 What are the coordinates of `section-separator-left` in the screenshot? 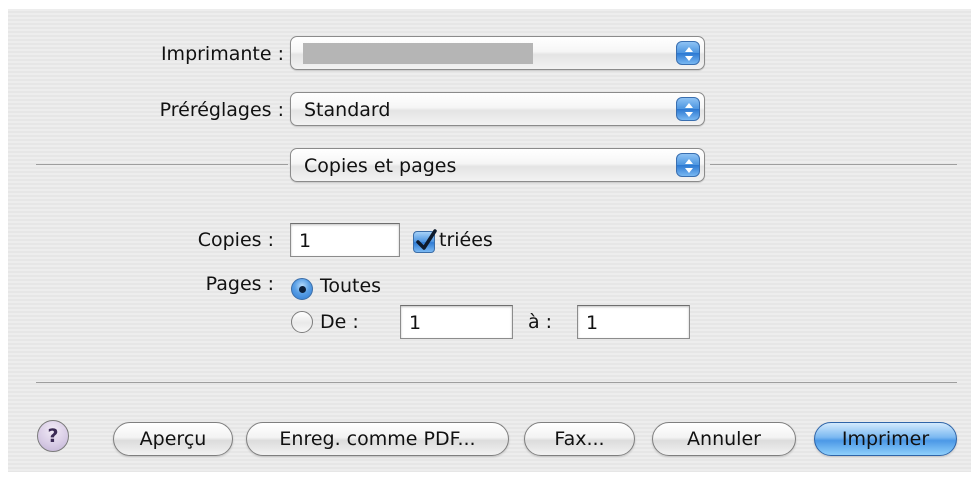 It's located at (162, 164).